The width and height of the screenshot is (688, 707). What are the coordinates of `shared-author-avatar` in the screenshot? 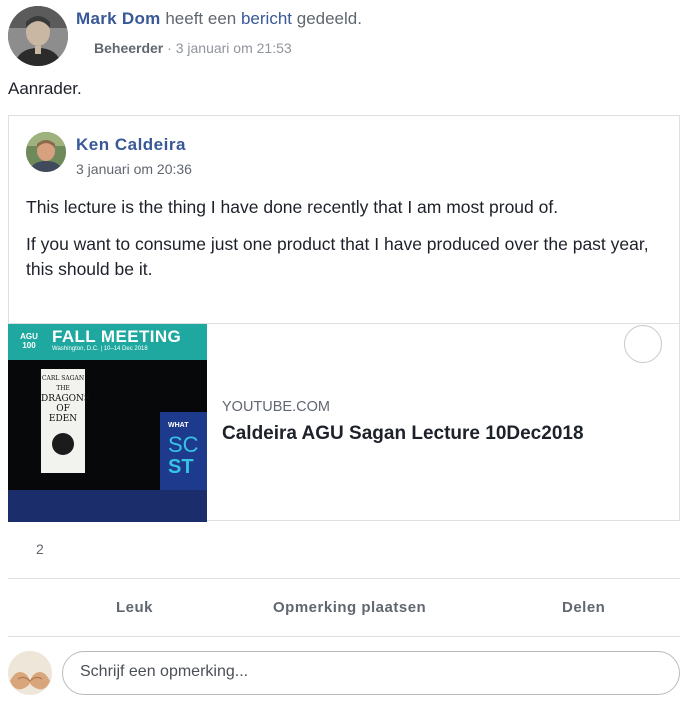 It's located at (46, 152).